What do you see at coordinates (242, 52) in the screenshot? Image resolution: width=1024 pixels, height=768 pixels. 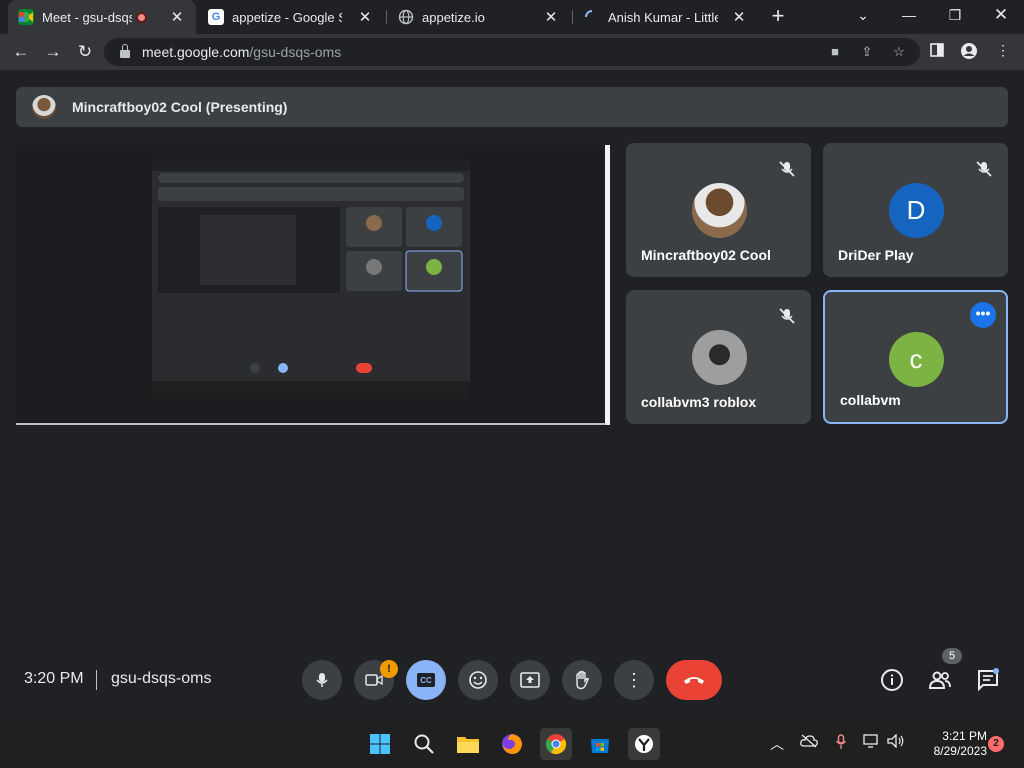 I see `url-text: meet.google.com/gsu-dsqs-oms` at bounding box center [242, 52].